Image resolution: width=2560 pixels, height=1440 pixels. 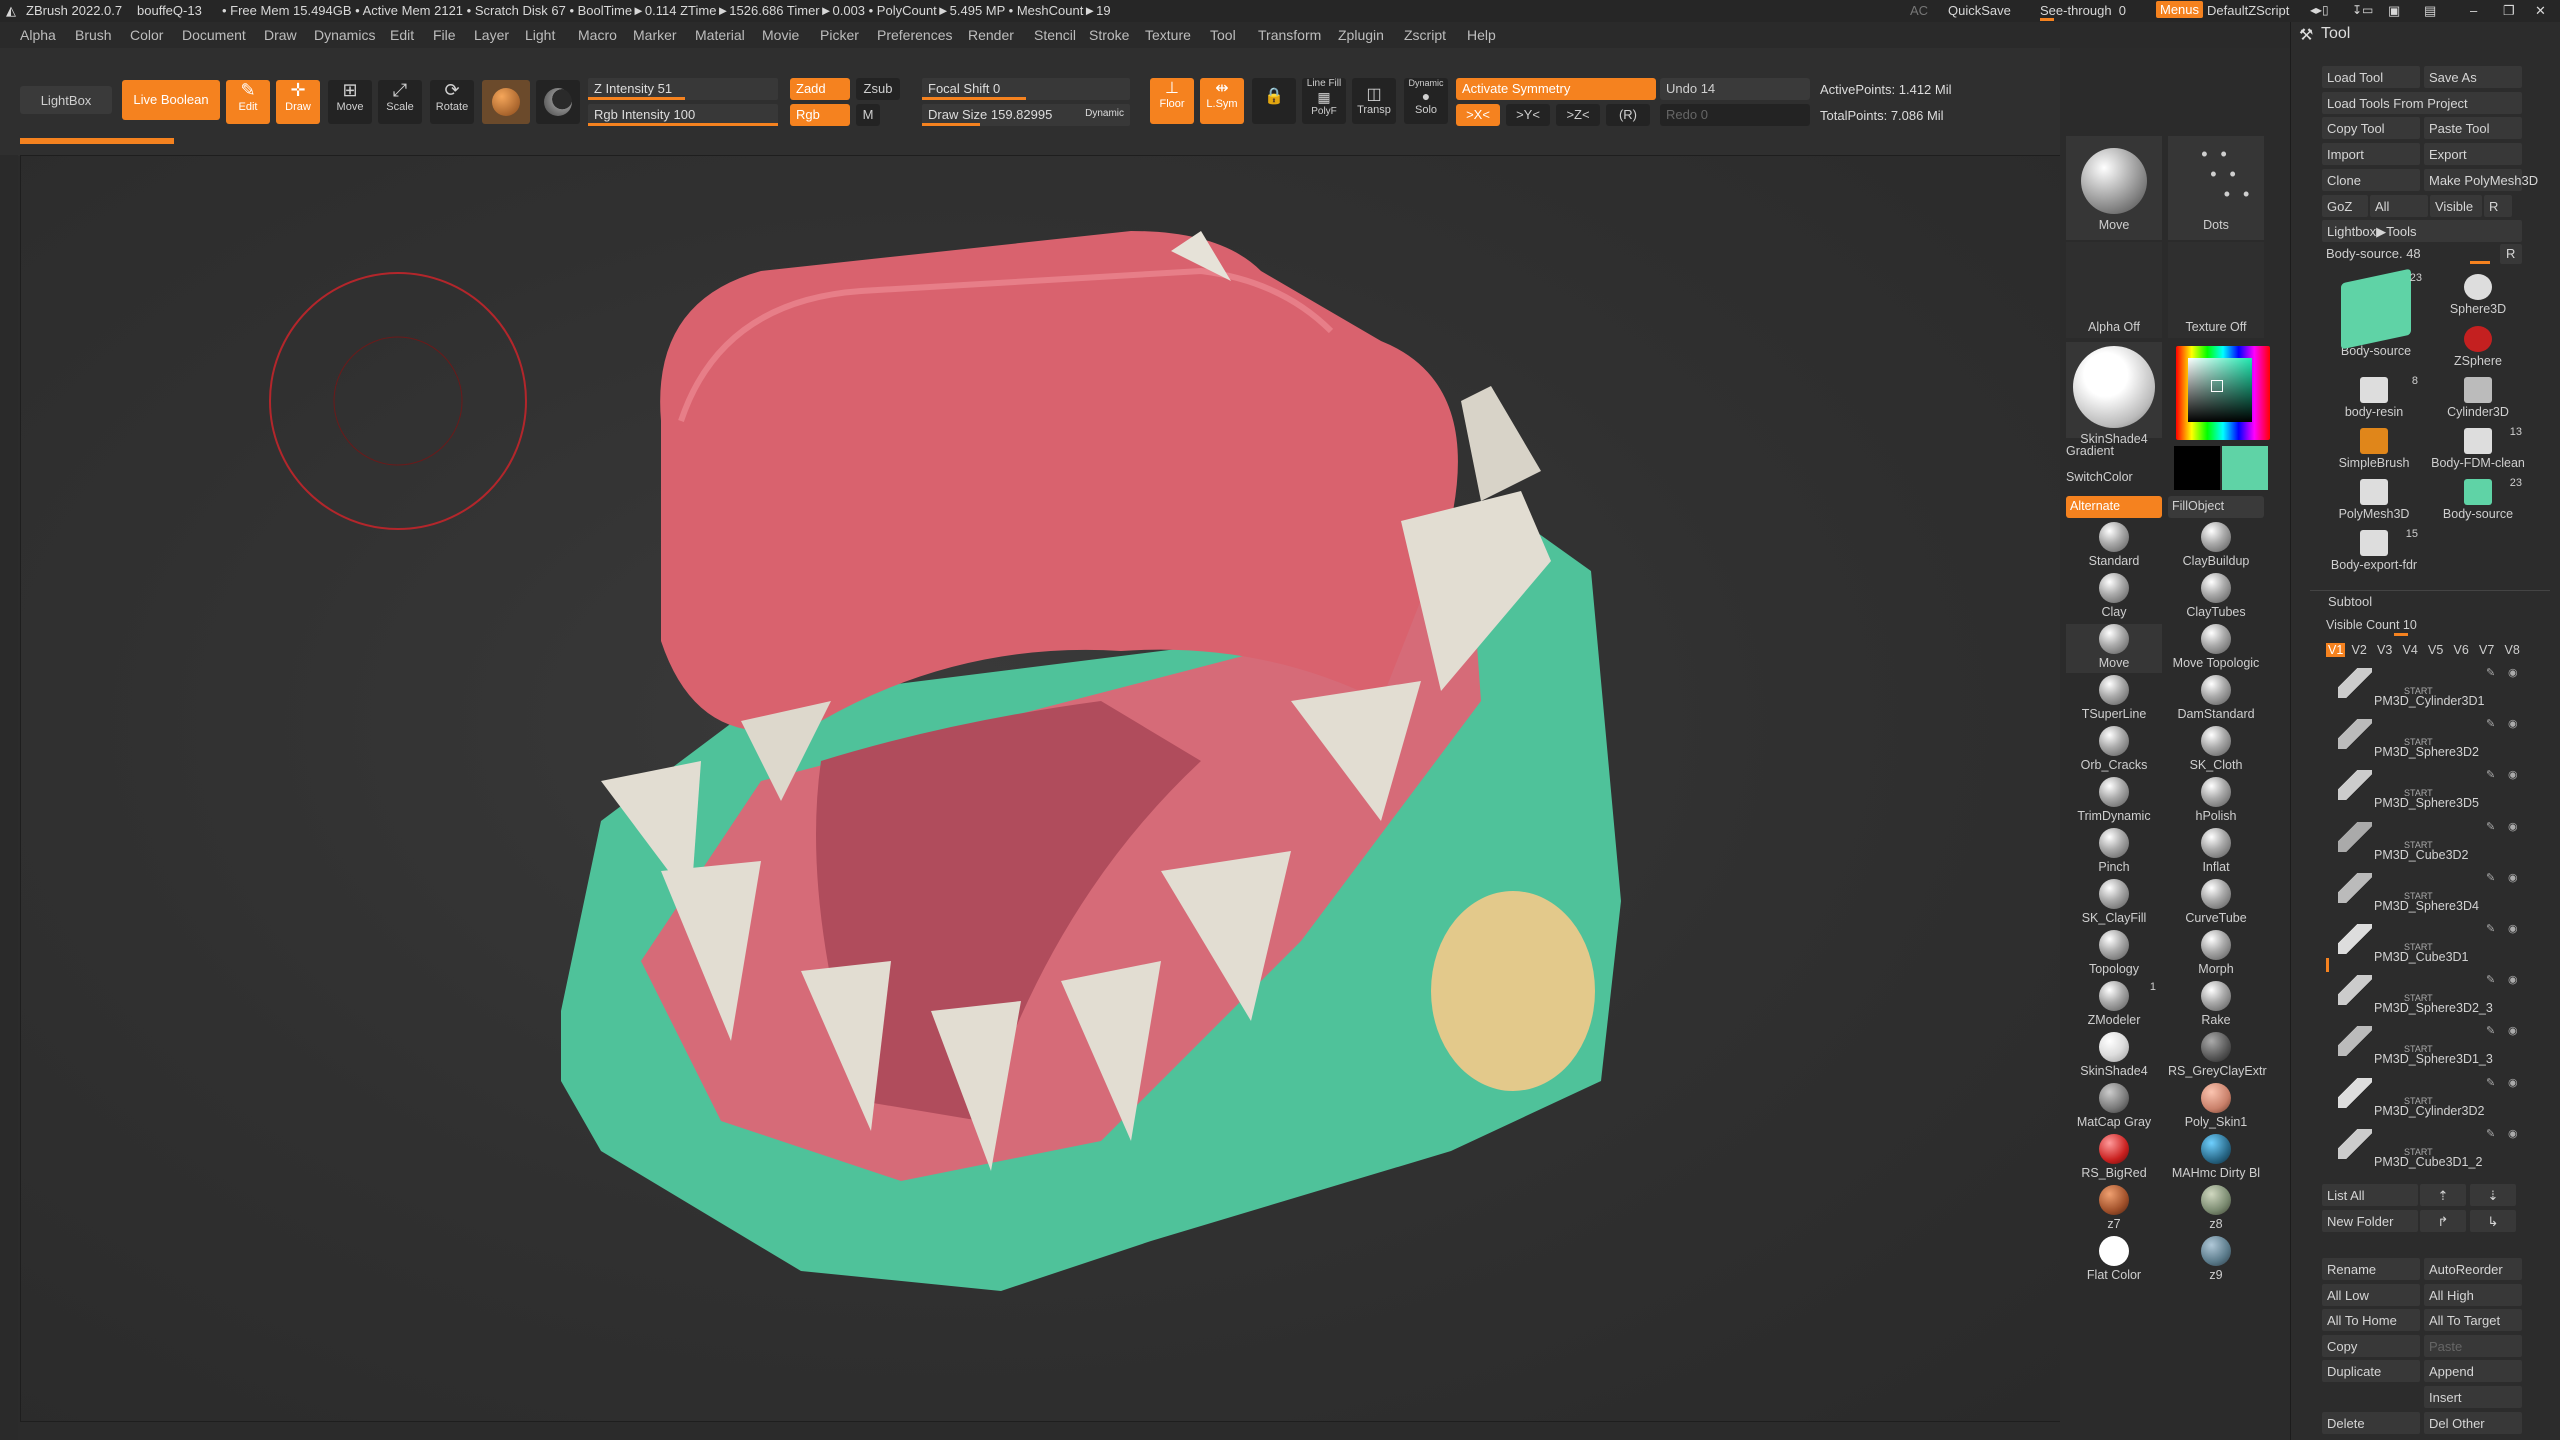 I want to click on focal-shift-slider: Focal Shift 0, so click(x=1026, y=89).